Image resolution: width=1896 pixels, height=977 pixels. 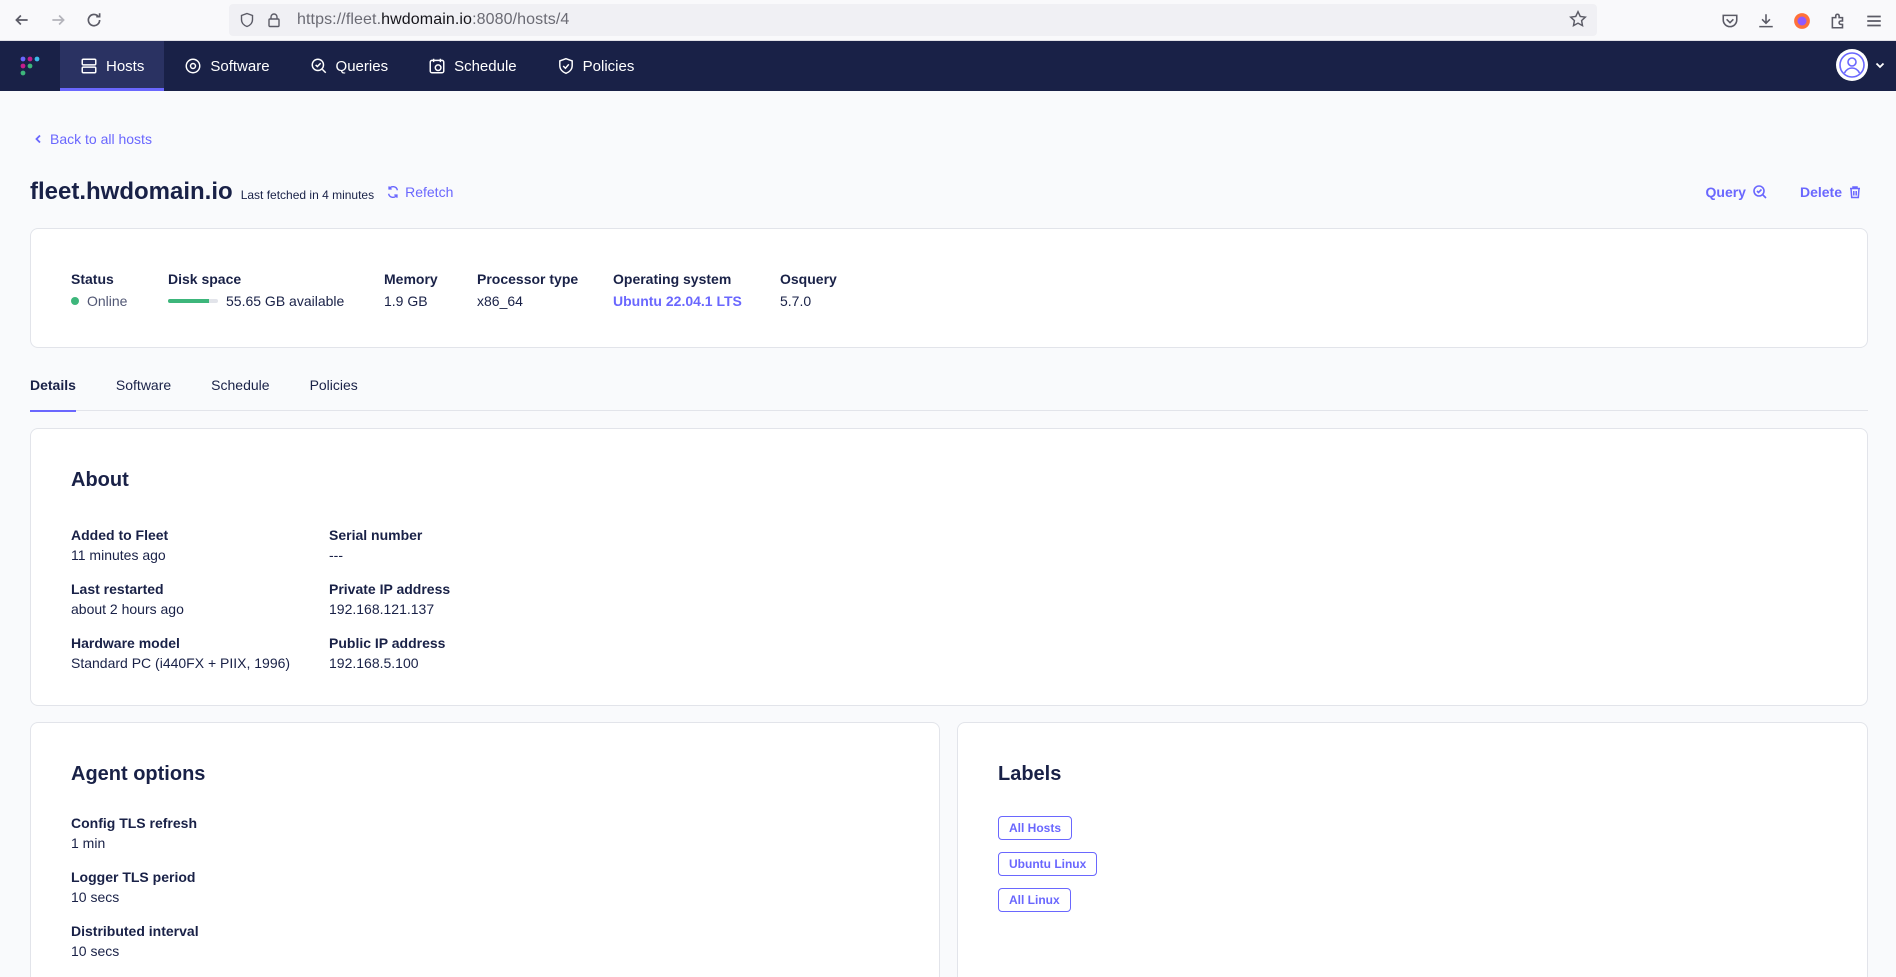 I want to click on osquery-label: Osquery, so click(x=808, y=279).